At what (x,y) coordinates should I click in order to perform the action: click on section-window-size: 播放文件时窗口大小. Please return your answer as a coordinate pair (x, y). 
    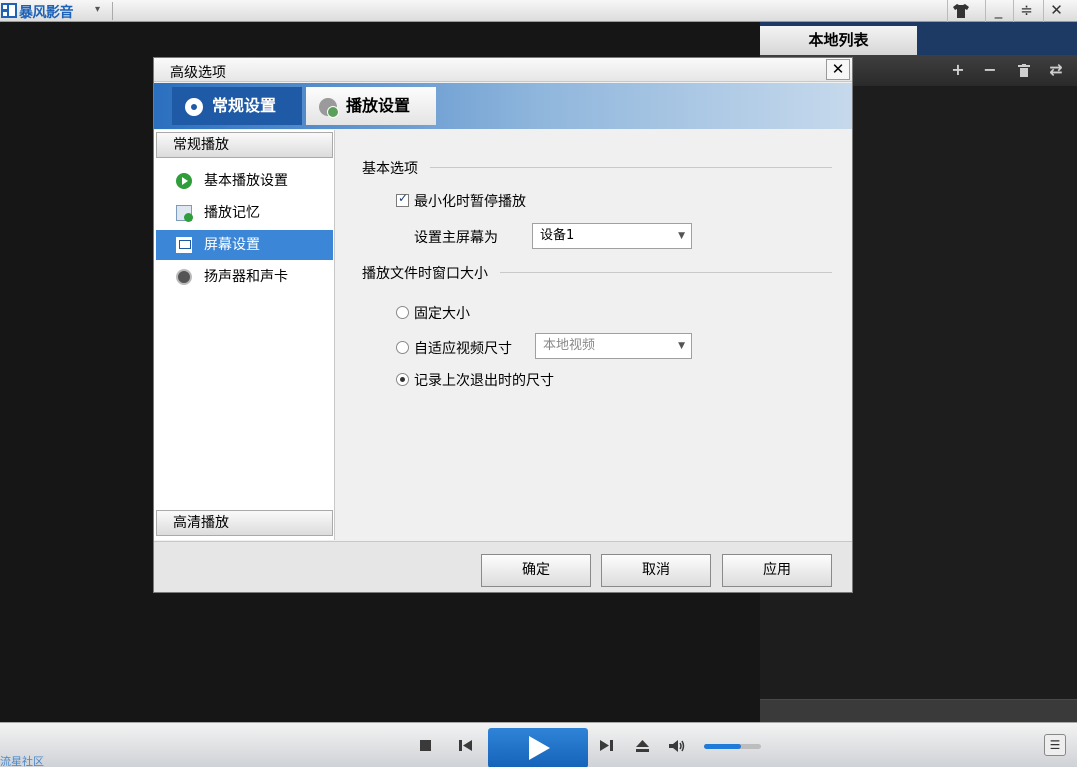
    Looking at the image, I should click on (425, 274).